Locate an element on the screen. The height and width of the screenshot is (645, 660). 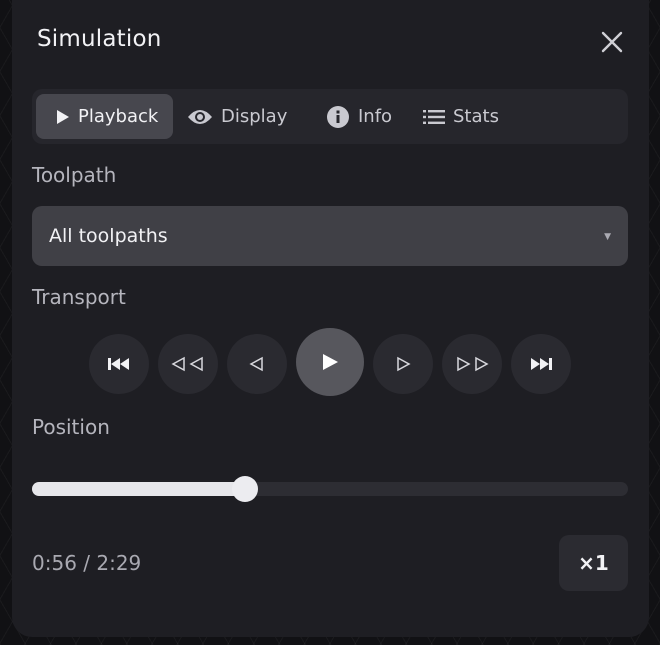
step-back-button is located at coordinates (257, 364).